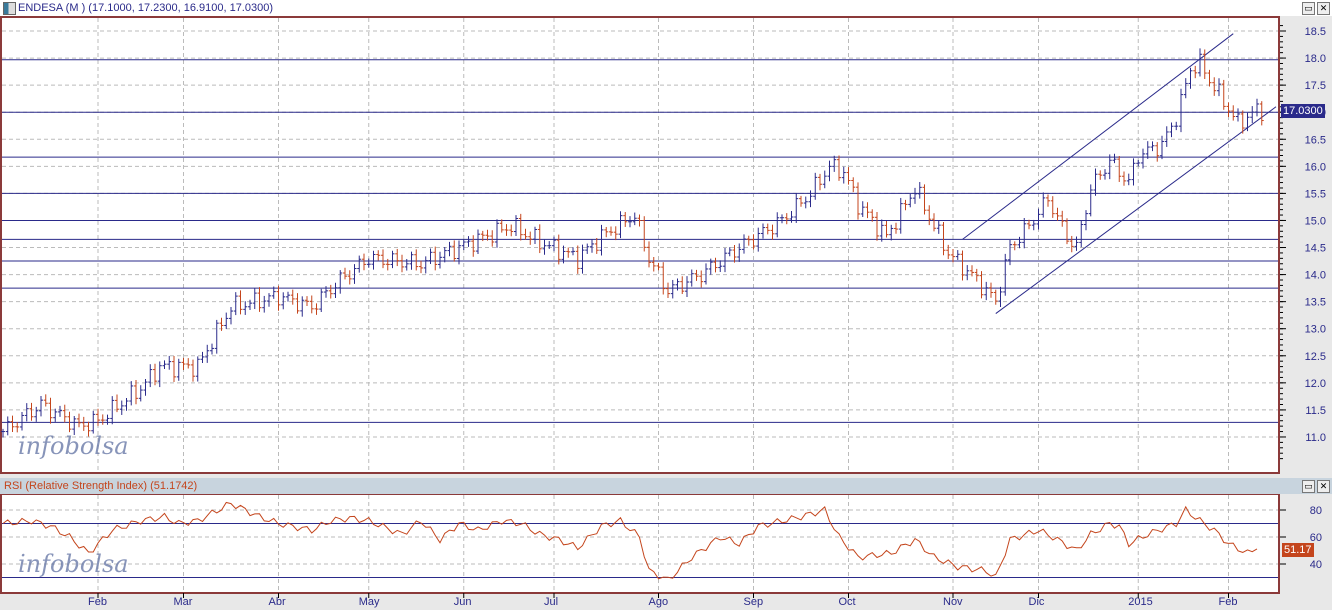 Image resolution: width=1332 pixels, height=610 pixels. What do you see at coordinates (369, 602) in the screenshot?
I see `x-tick-label: May` at bounding box center [369, 602].